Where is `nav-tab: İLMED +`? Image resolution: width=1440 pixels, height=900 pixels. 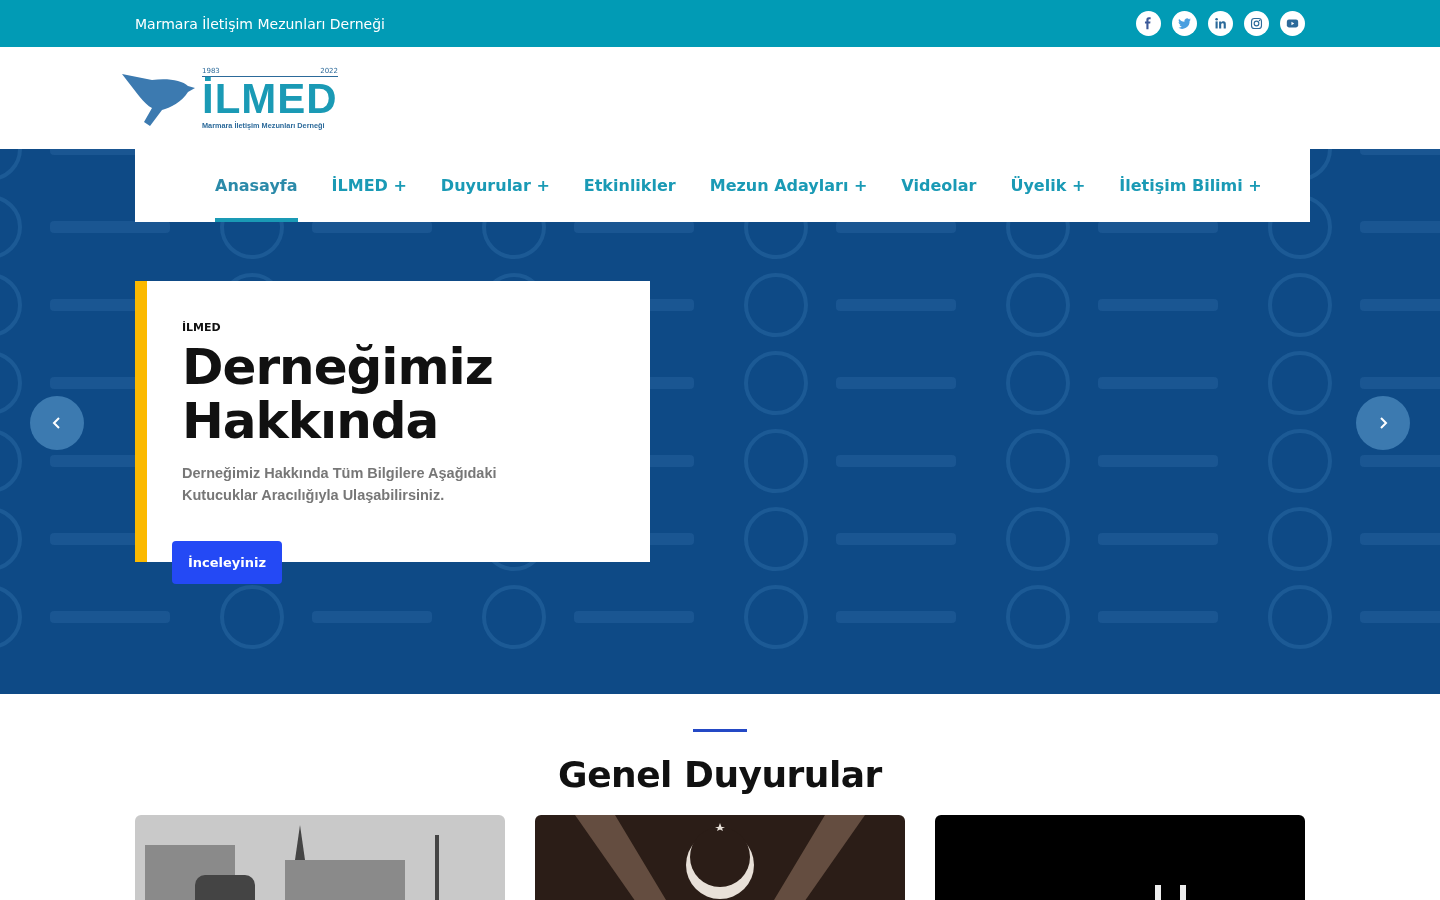 nav-tab: İLMED + is located at coordinates (369, 185).